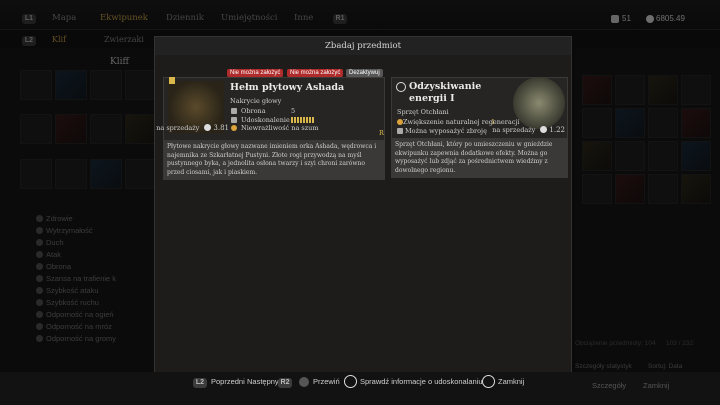 This screenshot has width=720, height=405. Describe the element at coordinates (64, 18) in the screenshot. I see `tab-map: Mapa` at that location.